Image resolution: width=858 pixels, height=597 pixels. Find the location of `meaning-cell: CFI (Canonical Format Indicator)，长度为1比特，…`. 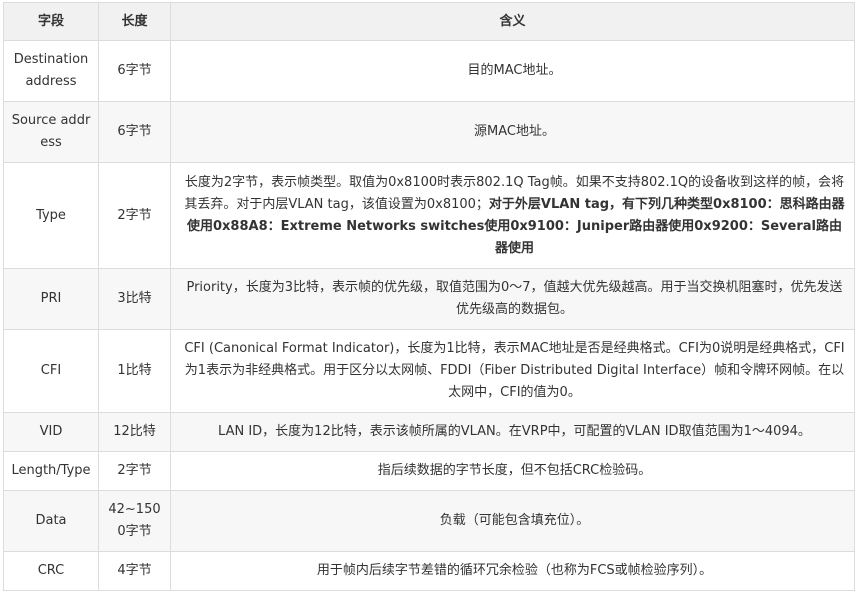

meaning-cell: CFI (Canonical Format Indicator)，长度为1比特，… is located at coordinates (512, 371).